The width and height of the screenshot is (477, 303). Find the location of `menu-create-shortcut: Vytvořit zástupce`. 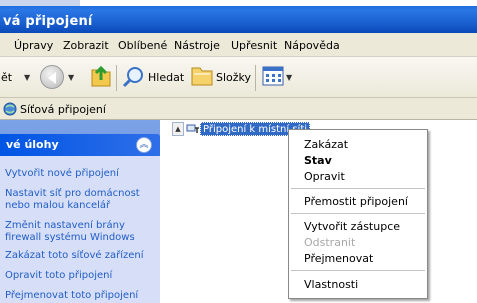

menu-create-shortcut: Vytvořit zástupce is located at coordinates (352, 226).